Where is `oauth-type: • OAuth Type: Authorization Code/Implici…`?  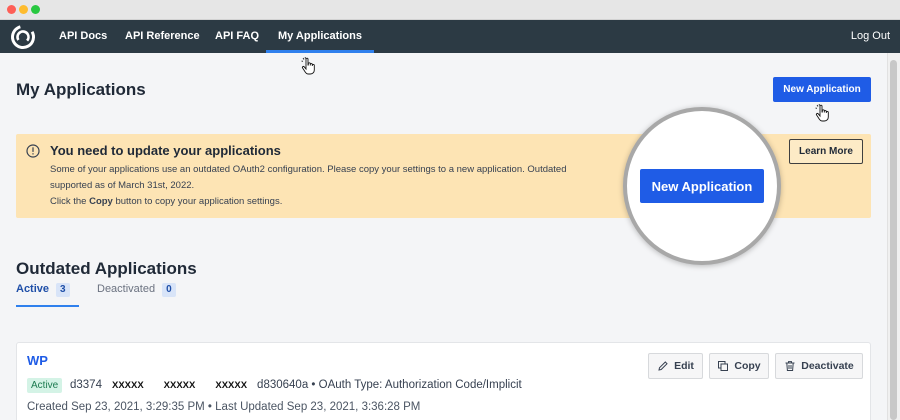
oauth-type: • OAuth Type: Authorization Code/Implici… is located at coordinates (416, 385).